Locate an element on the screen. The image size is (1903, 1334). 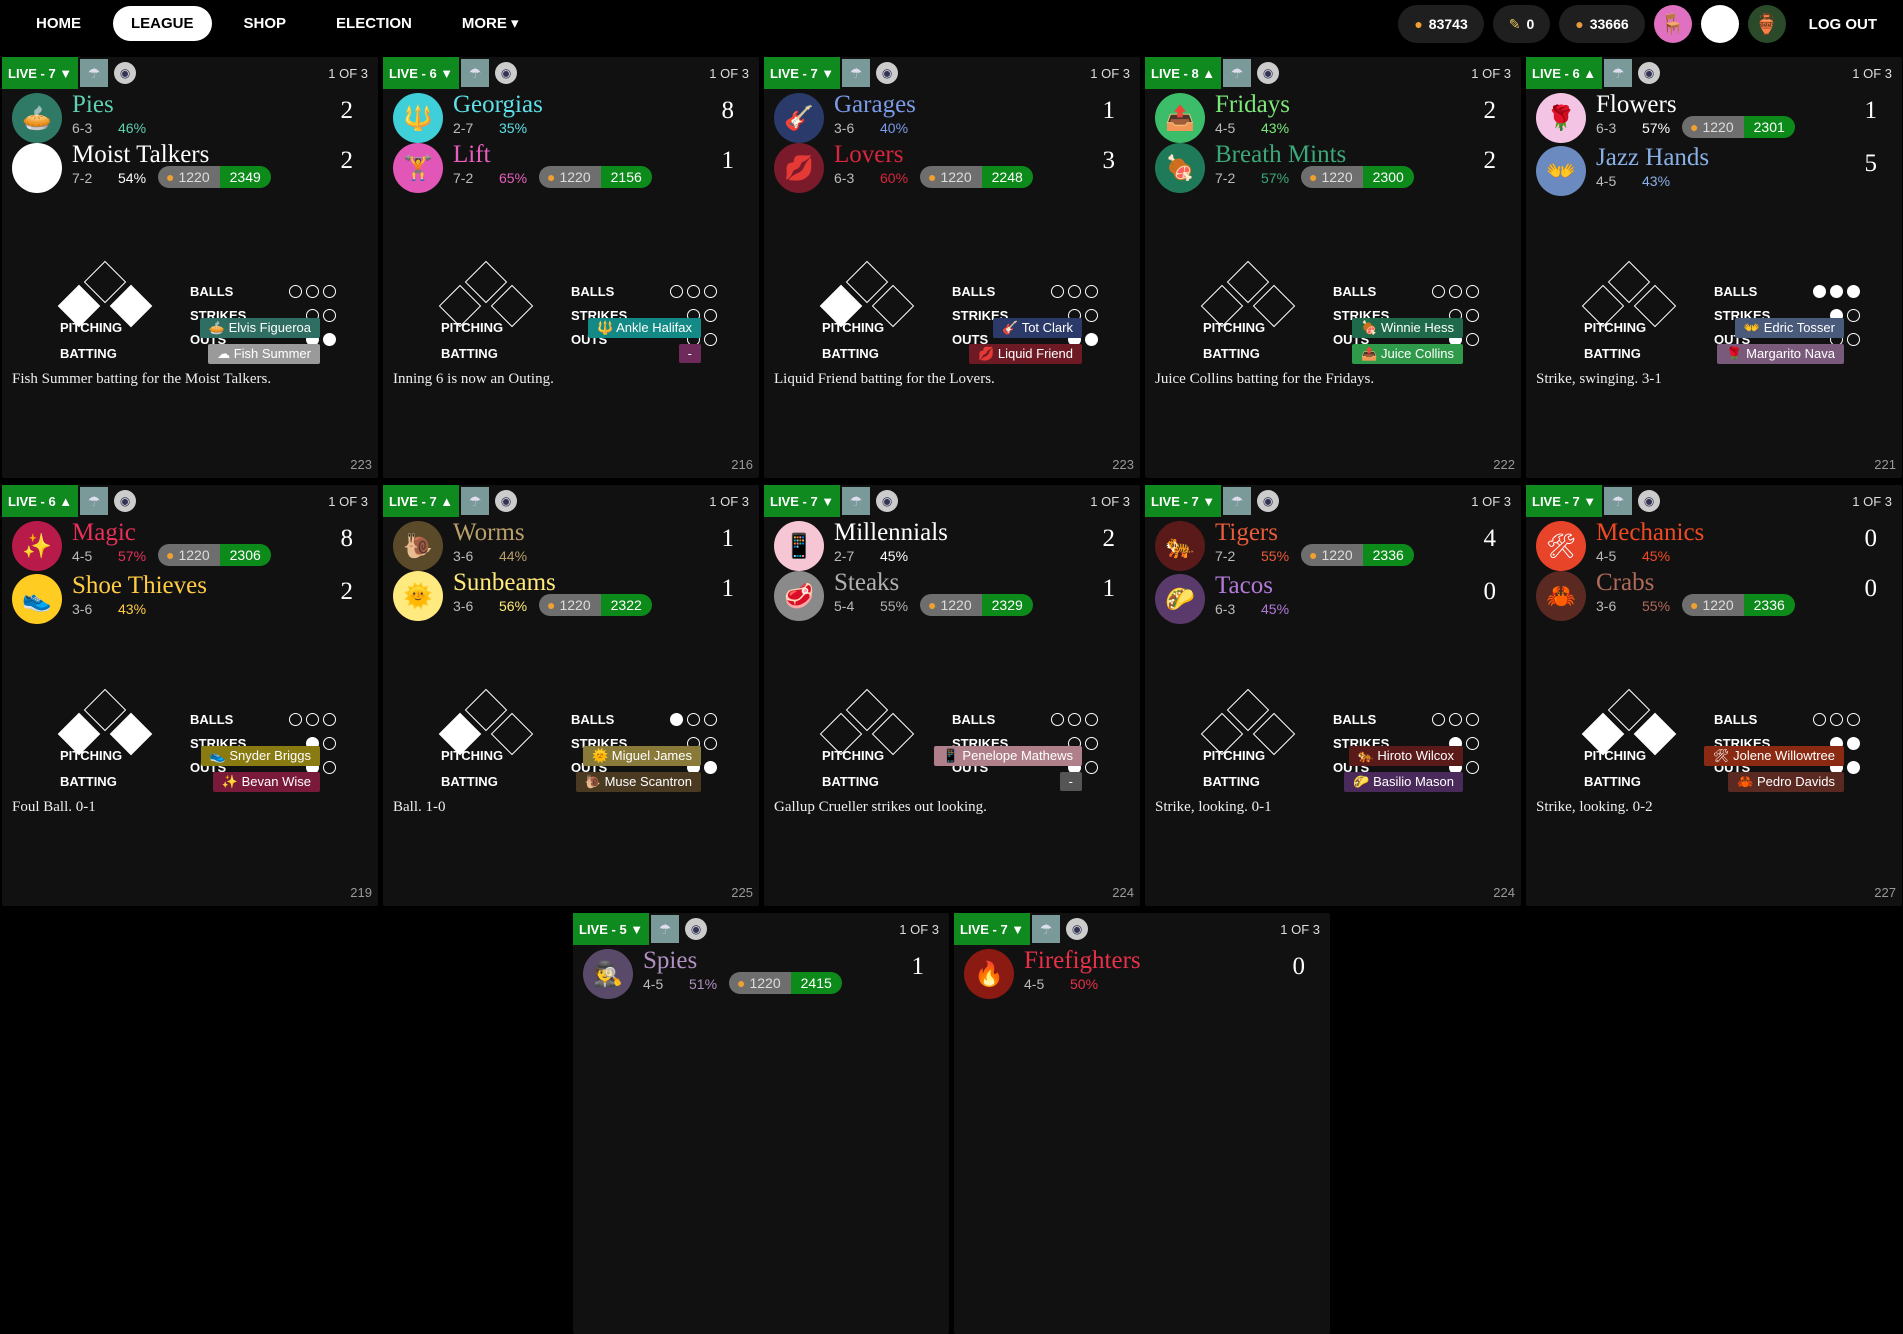
batting-player: ☁ Fish Summer is located at coordinates (264, 354).